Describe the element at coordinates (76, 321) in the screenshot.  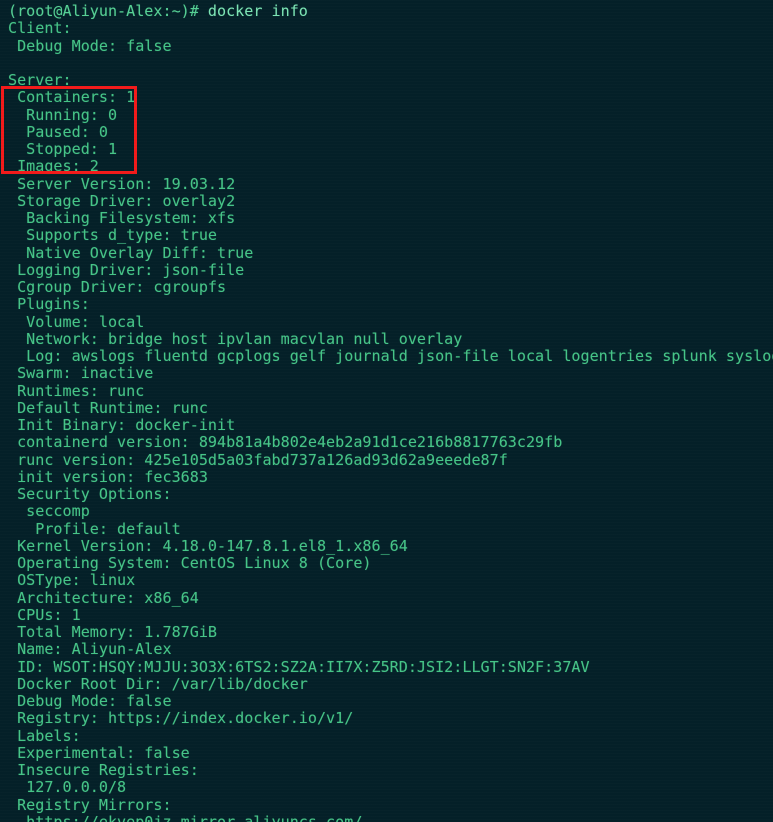
I see `terminal-line: Volume: local` at that location.